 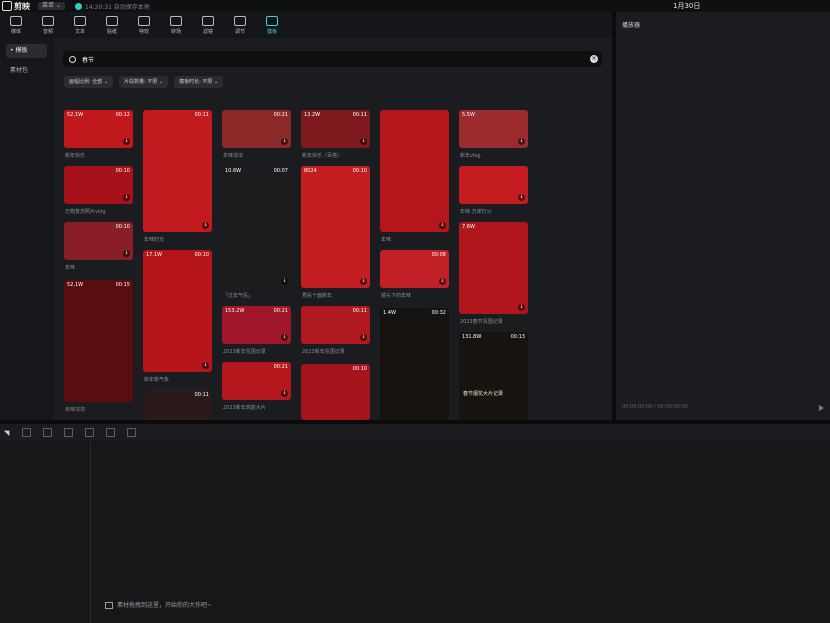 I want to click on play-icon, so click(x=821, y=408).